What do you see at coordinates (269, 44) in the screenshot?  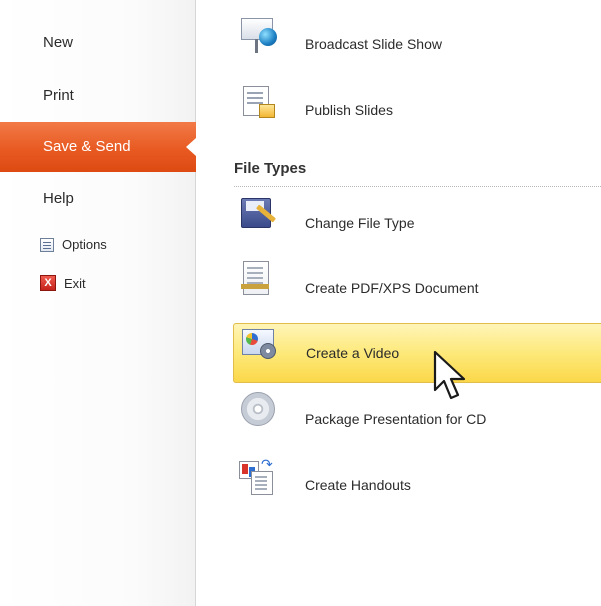 I see `broadcast-slideshow-icon` at bounding box center [269, 44].